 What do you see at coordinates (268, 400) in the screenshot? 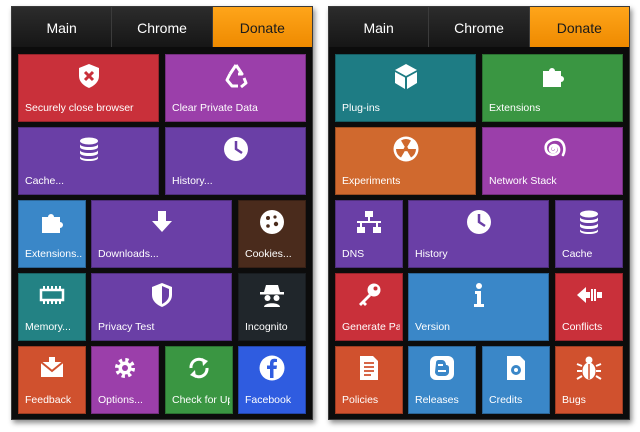
I see `tile-label: Facebook` at bounding box center [268, 400].